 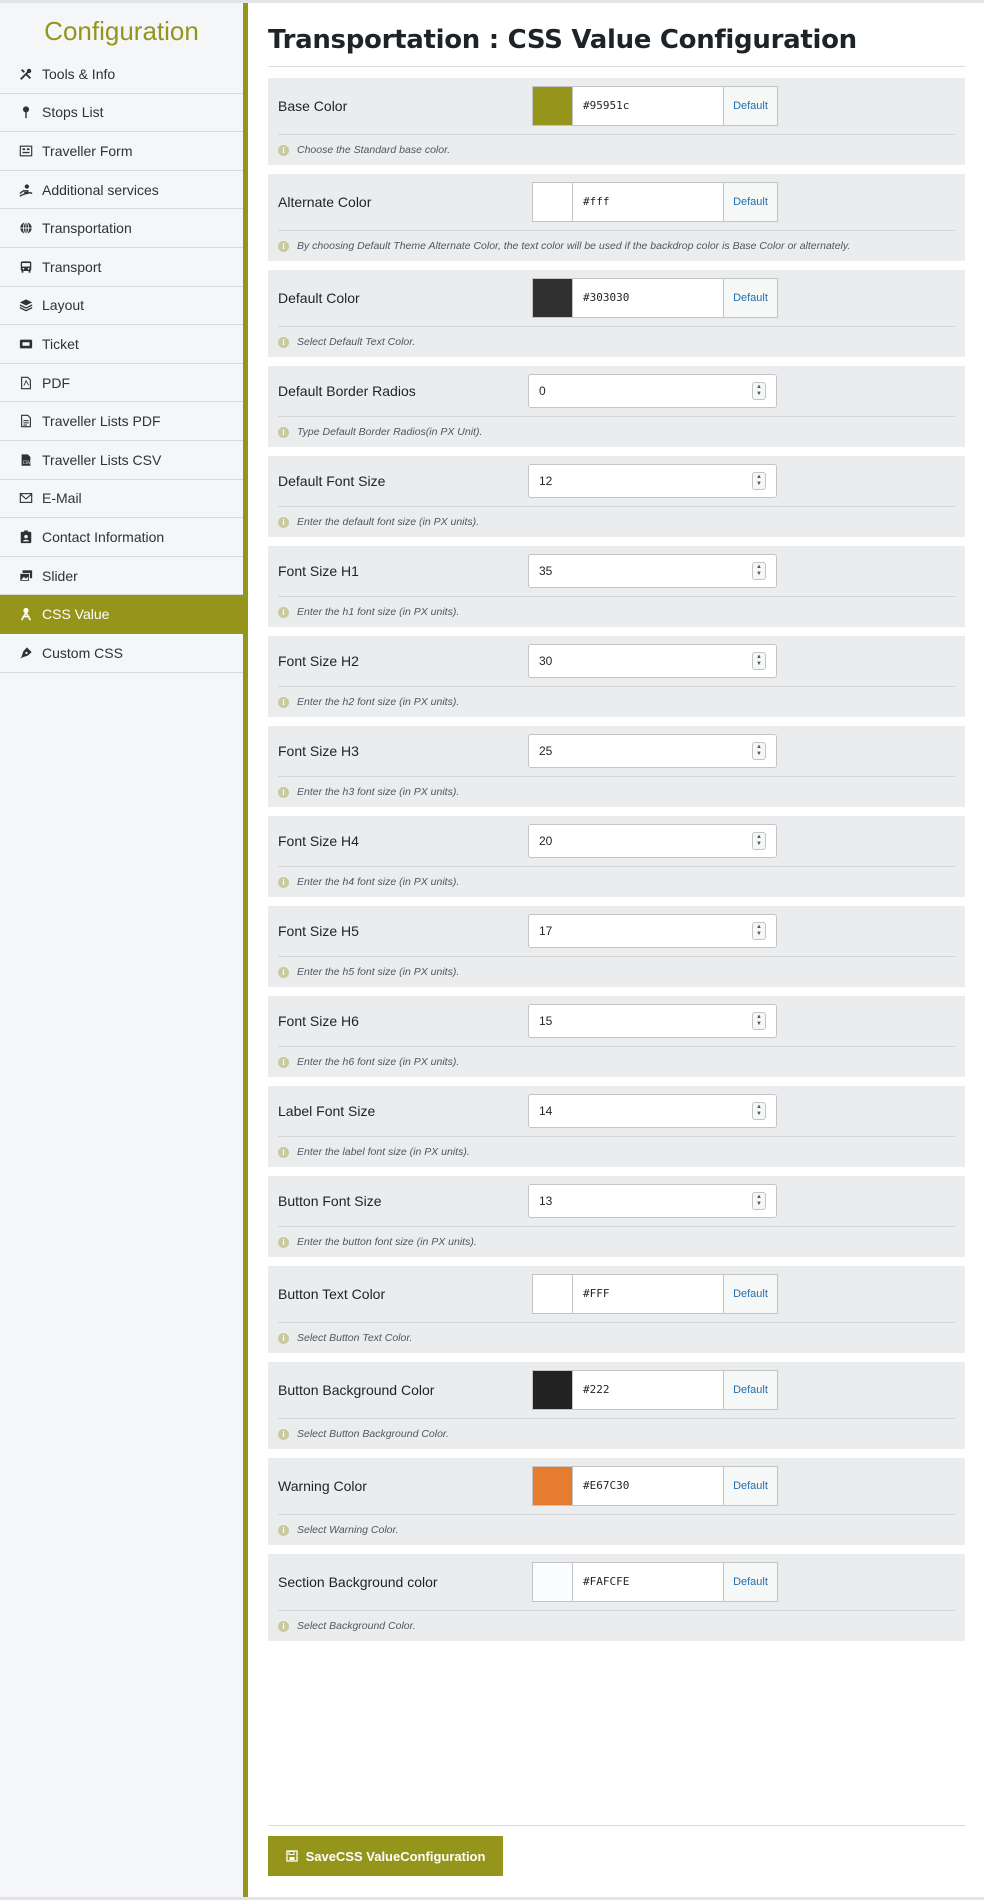 What do you see at coordinates (616, 342) in the screenshot?
I see `setting-description: i Select Default Text Color.` at bounding box center [616, 342].